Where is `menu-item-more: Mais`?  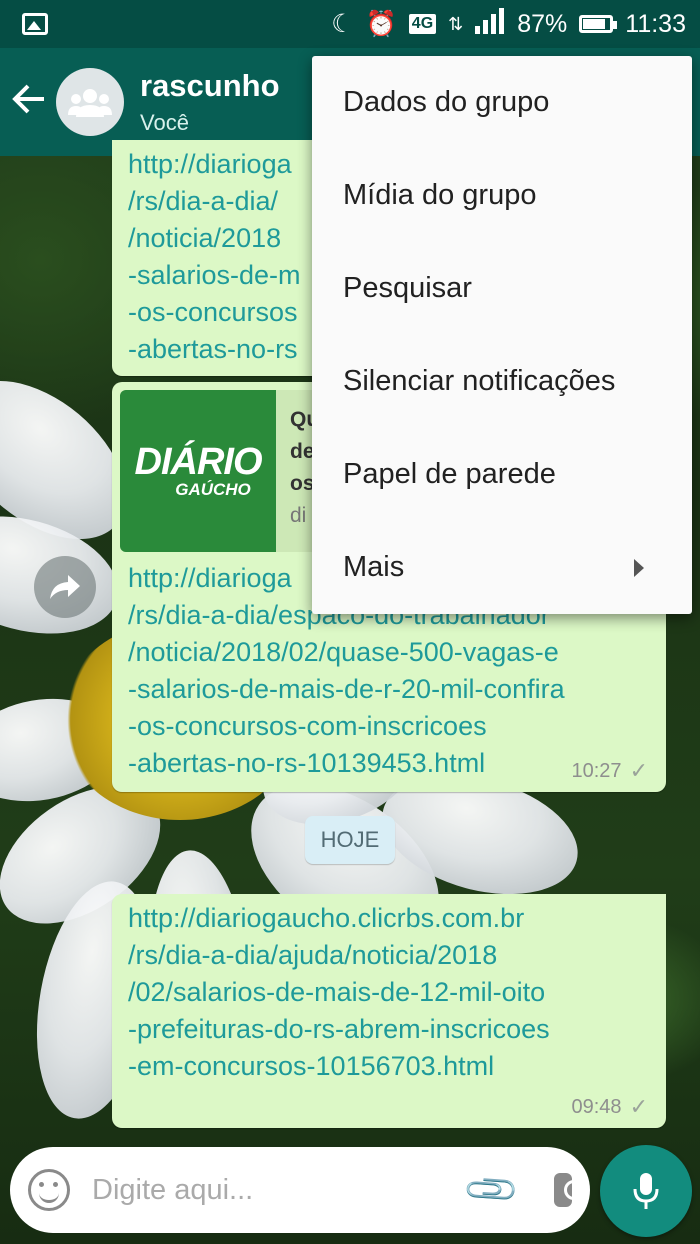 menu-item-more: Mais is located at coordinates (502, 567).